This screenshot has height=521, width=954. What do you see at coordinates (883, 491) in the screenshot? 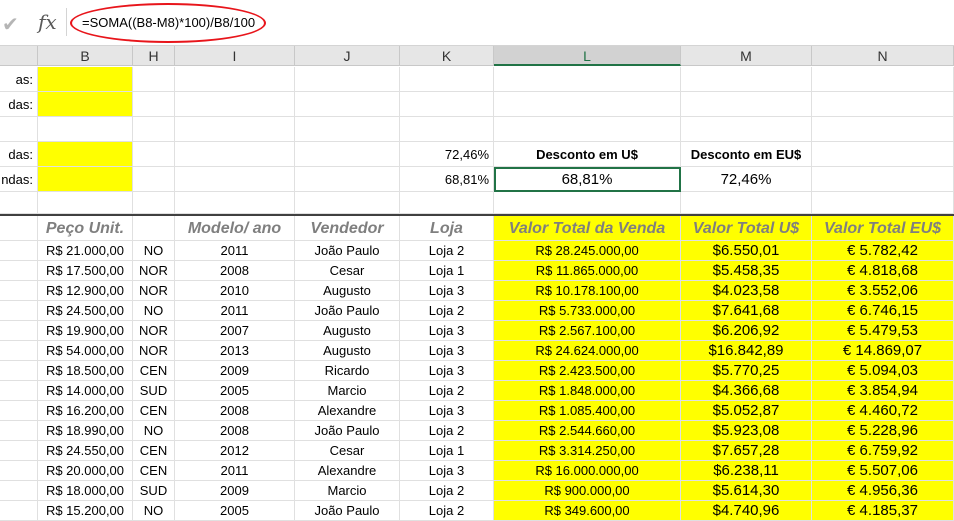
I see `table-cell-eur: € 4.956,36` at bounding box center [883, 491].